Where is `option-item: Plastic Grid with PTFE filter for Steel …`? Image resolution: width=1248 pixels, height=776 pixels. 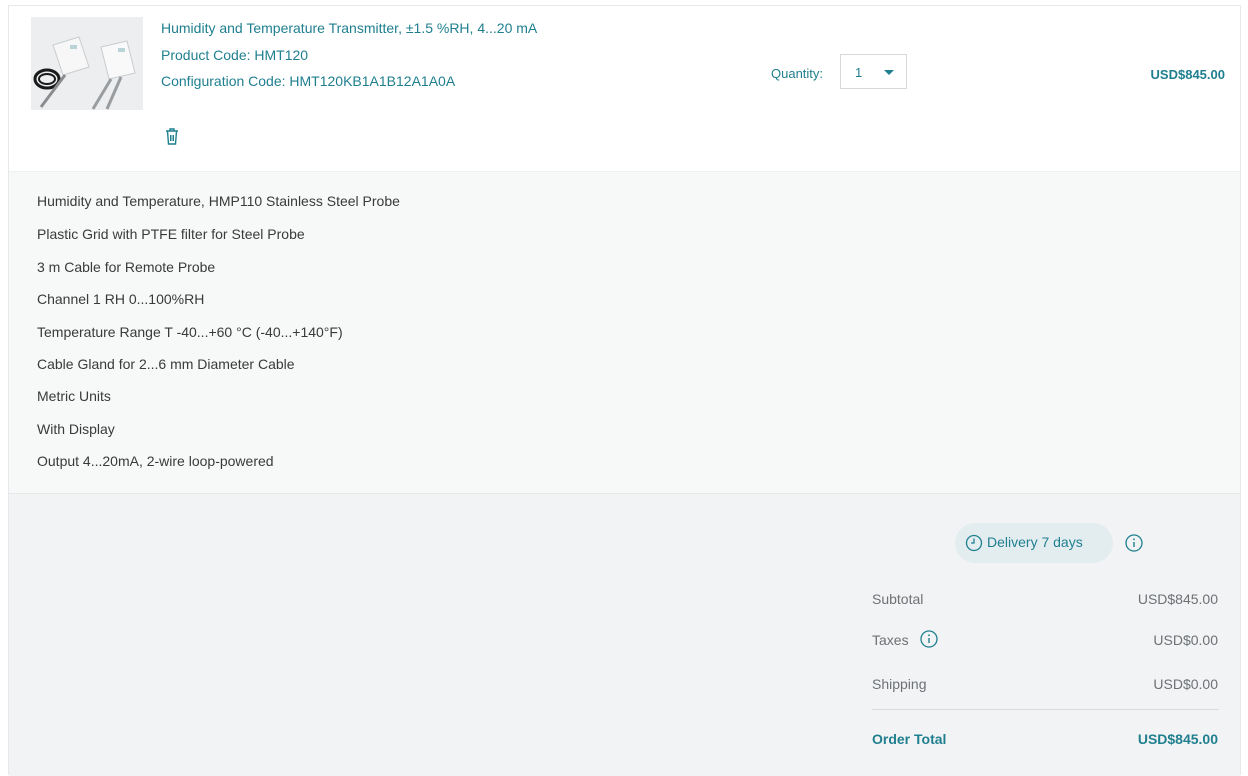 option-item: Plastic Grid with PTFE filter for Steel … is located at coordinates (171, 234).